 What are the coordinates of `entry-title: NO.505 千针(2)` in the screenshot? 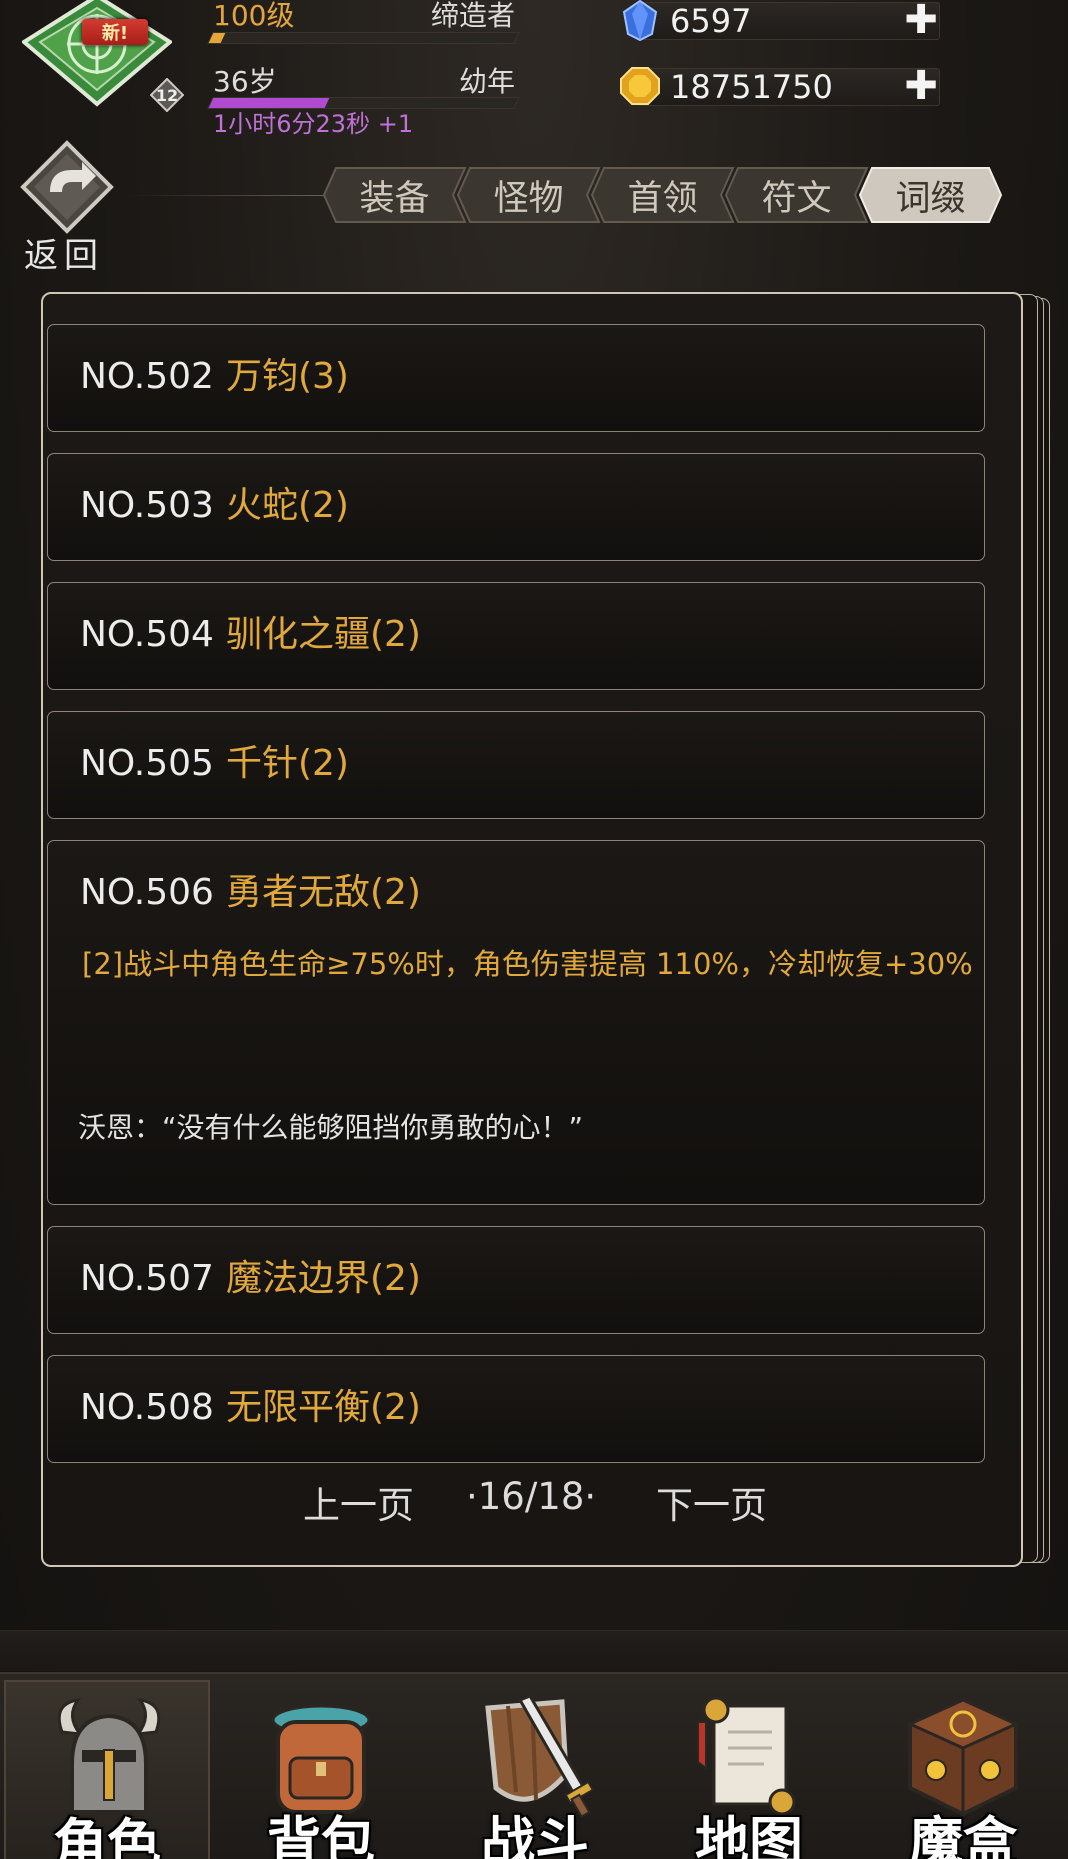 It's located at (214, 764).